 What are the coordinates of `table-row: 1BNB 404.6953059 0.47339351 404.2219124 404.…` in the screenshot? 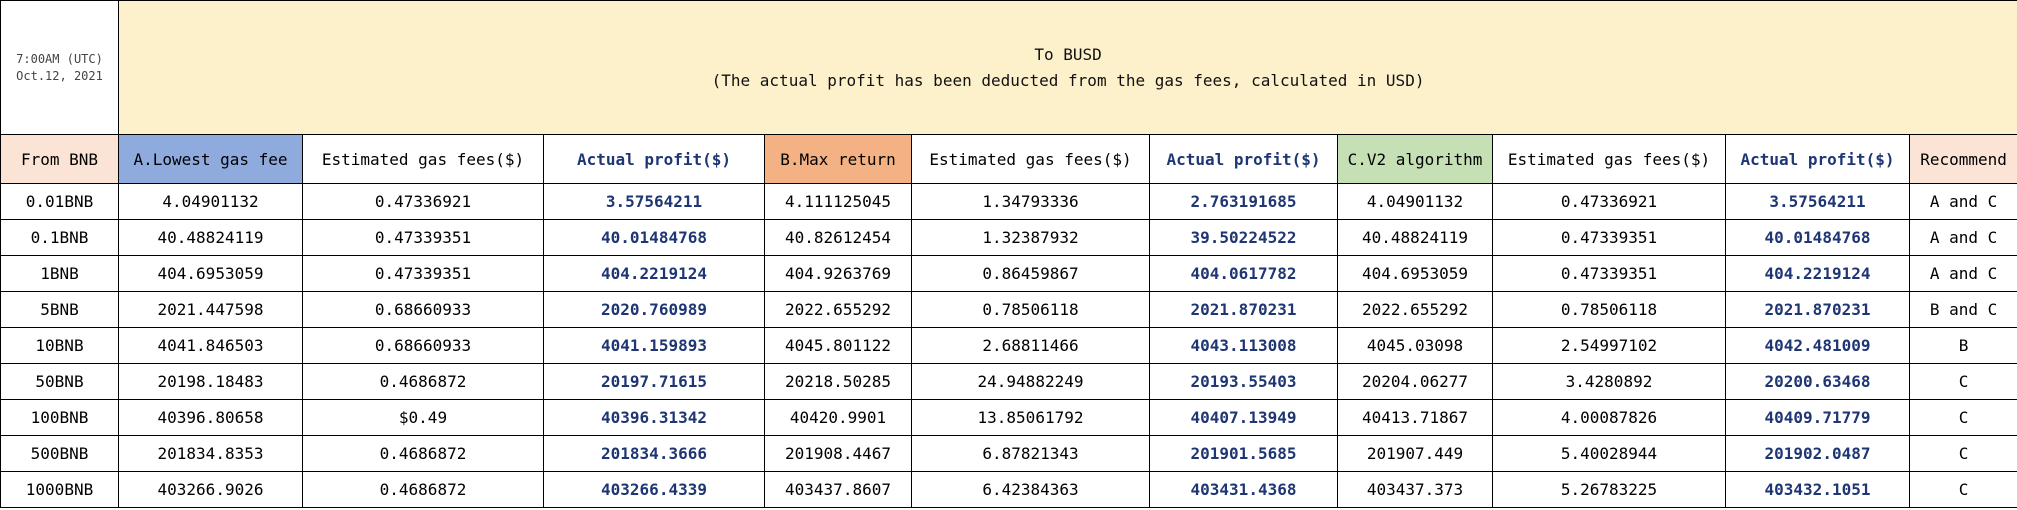 It's located at (1008, 273).